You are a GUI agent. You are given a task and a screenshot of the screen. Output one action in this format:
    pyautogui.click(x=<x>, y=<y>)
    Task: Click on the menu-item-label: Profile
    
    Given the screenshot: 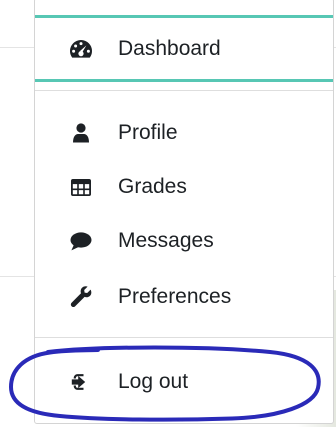 What is the action you would take?
    pyautogui.click(x=148, y=132)
    